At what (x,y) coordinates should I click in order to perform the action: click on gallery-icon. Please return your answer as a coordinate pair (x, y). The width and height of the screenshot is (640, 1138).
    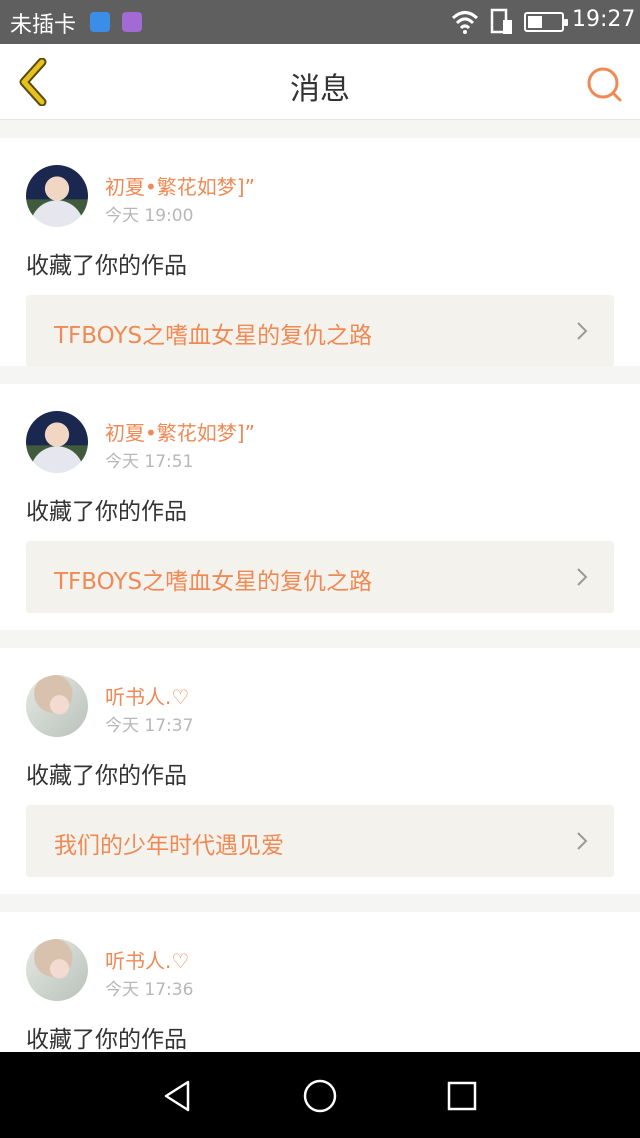
    Looking at the image, I should click on (132, 22).